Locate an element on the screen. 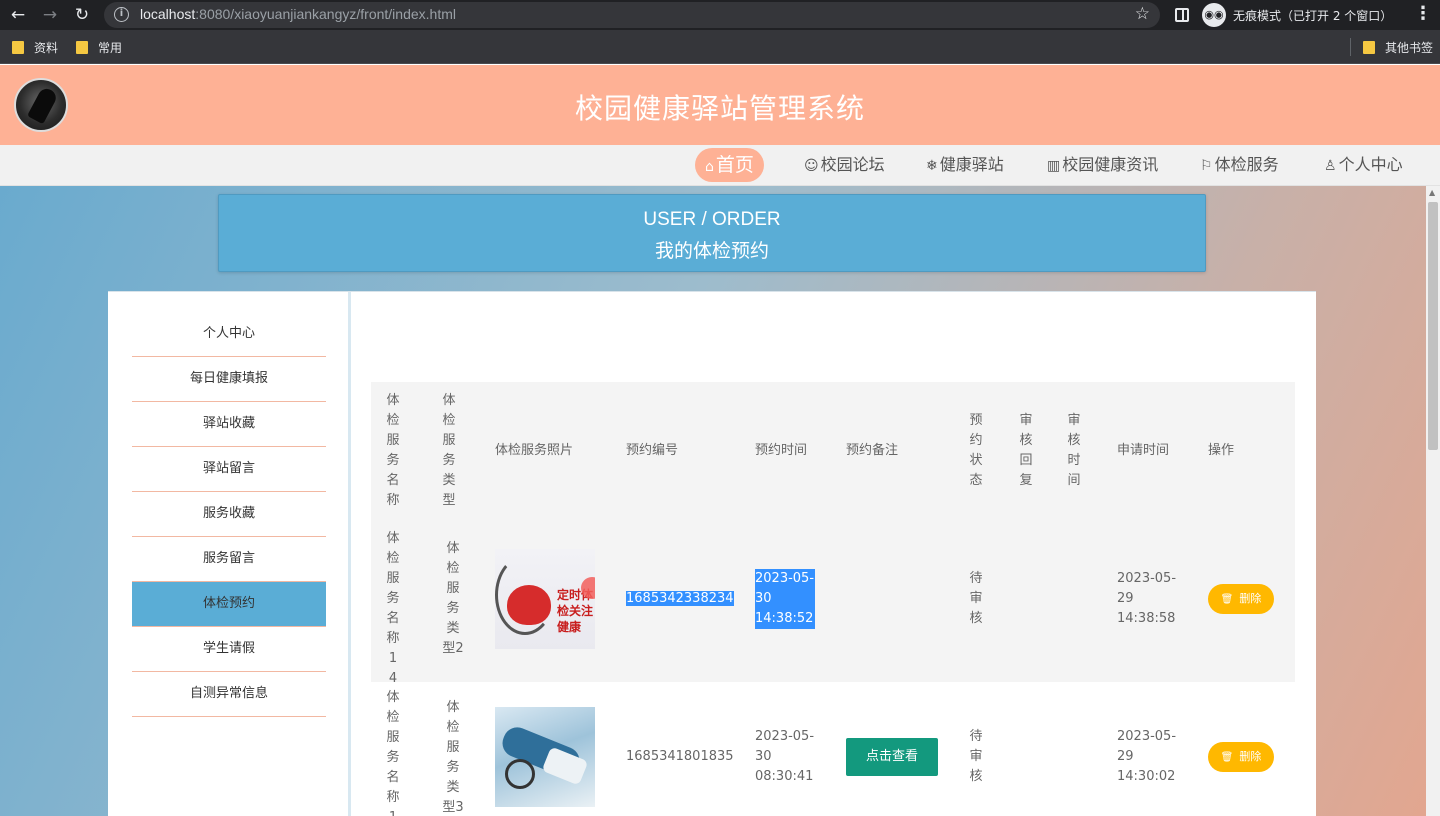 The width and height of the screenshot is (1440, 816). bookmarks-divider is located at coordinates (1350, 47).